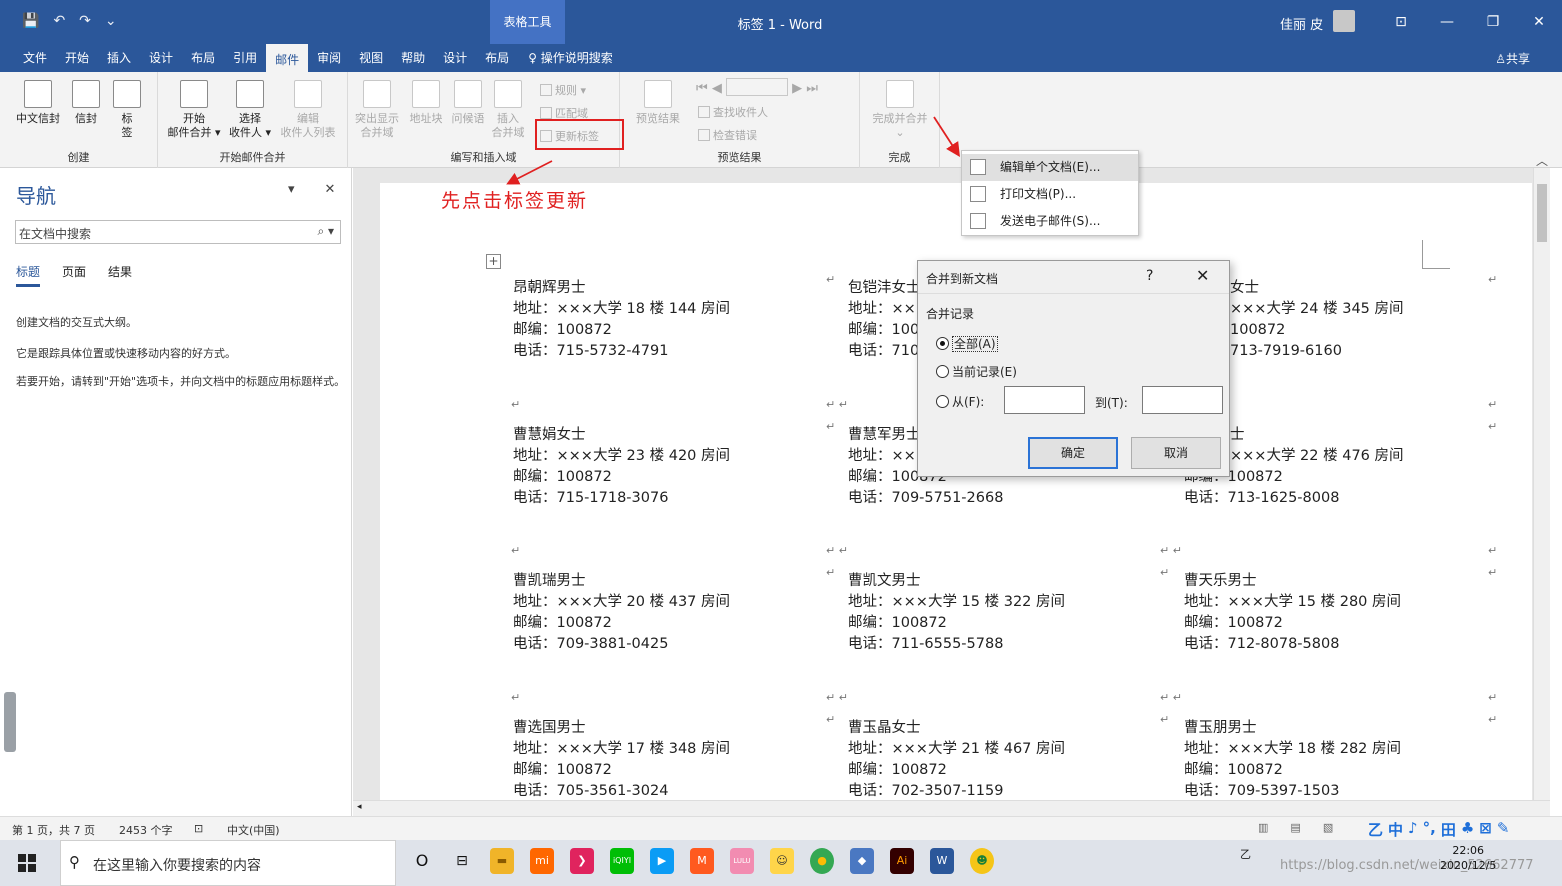 Image resolution: width=1562 pixels, height=886 pixels. I want to click on read-mode-icon: ▥, so click(1263, 827).